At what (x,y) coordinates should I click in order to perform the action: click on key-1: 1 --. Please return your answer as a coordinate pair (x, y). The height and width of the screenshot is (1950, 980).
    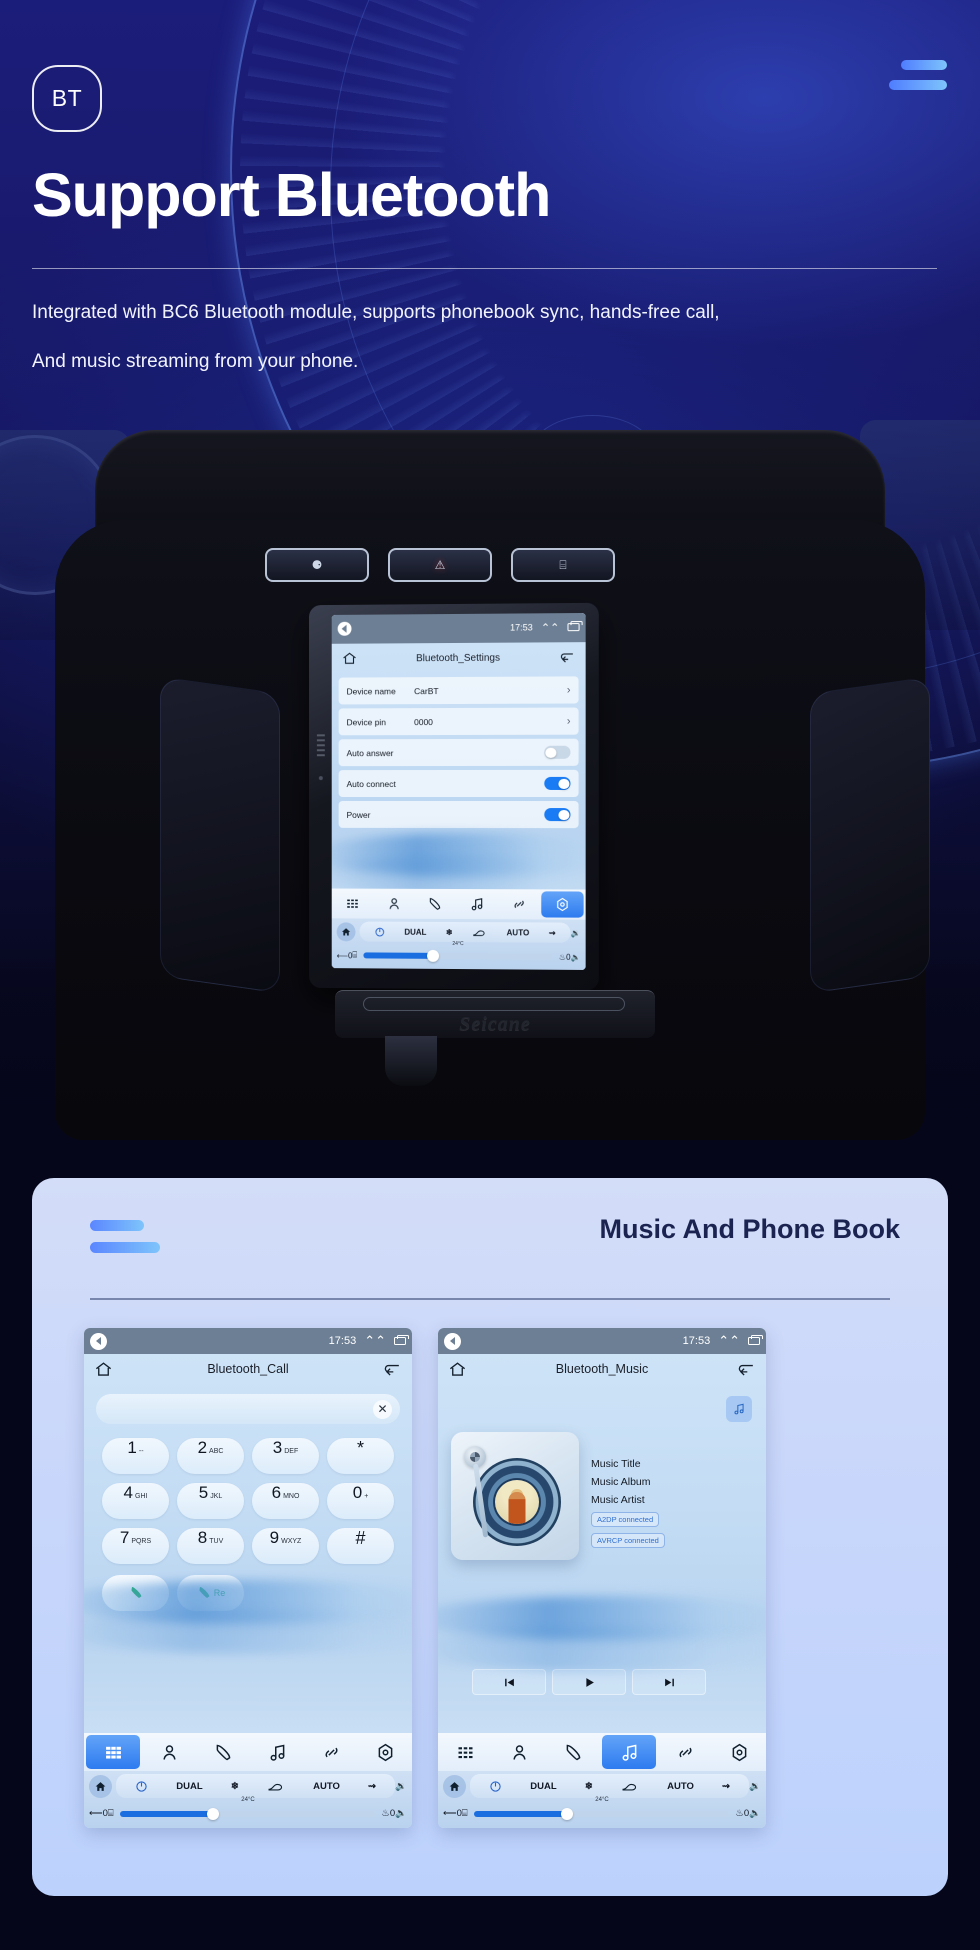
    Looking at the image, I should click on (135, 1456).